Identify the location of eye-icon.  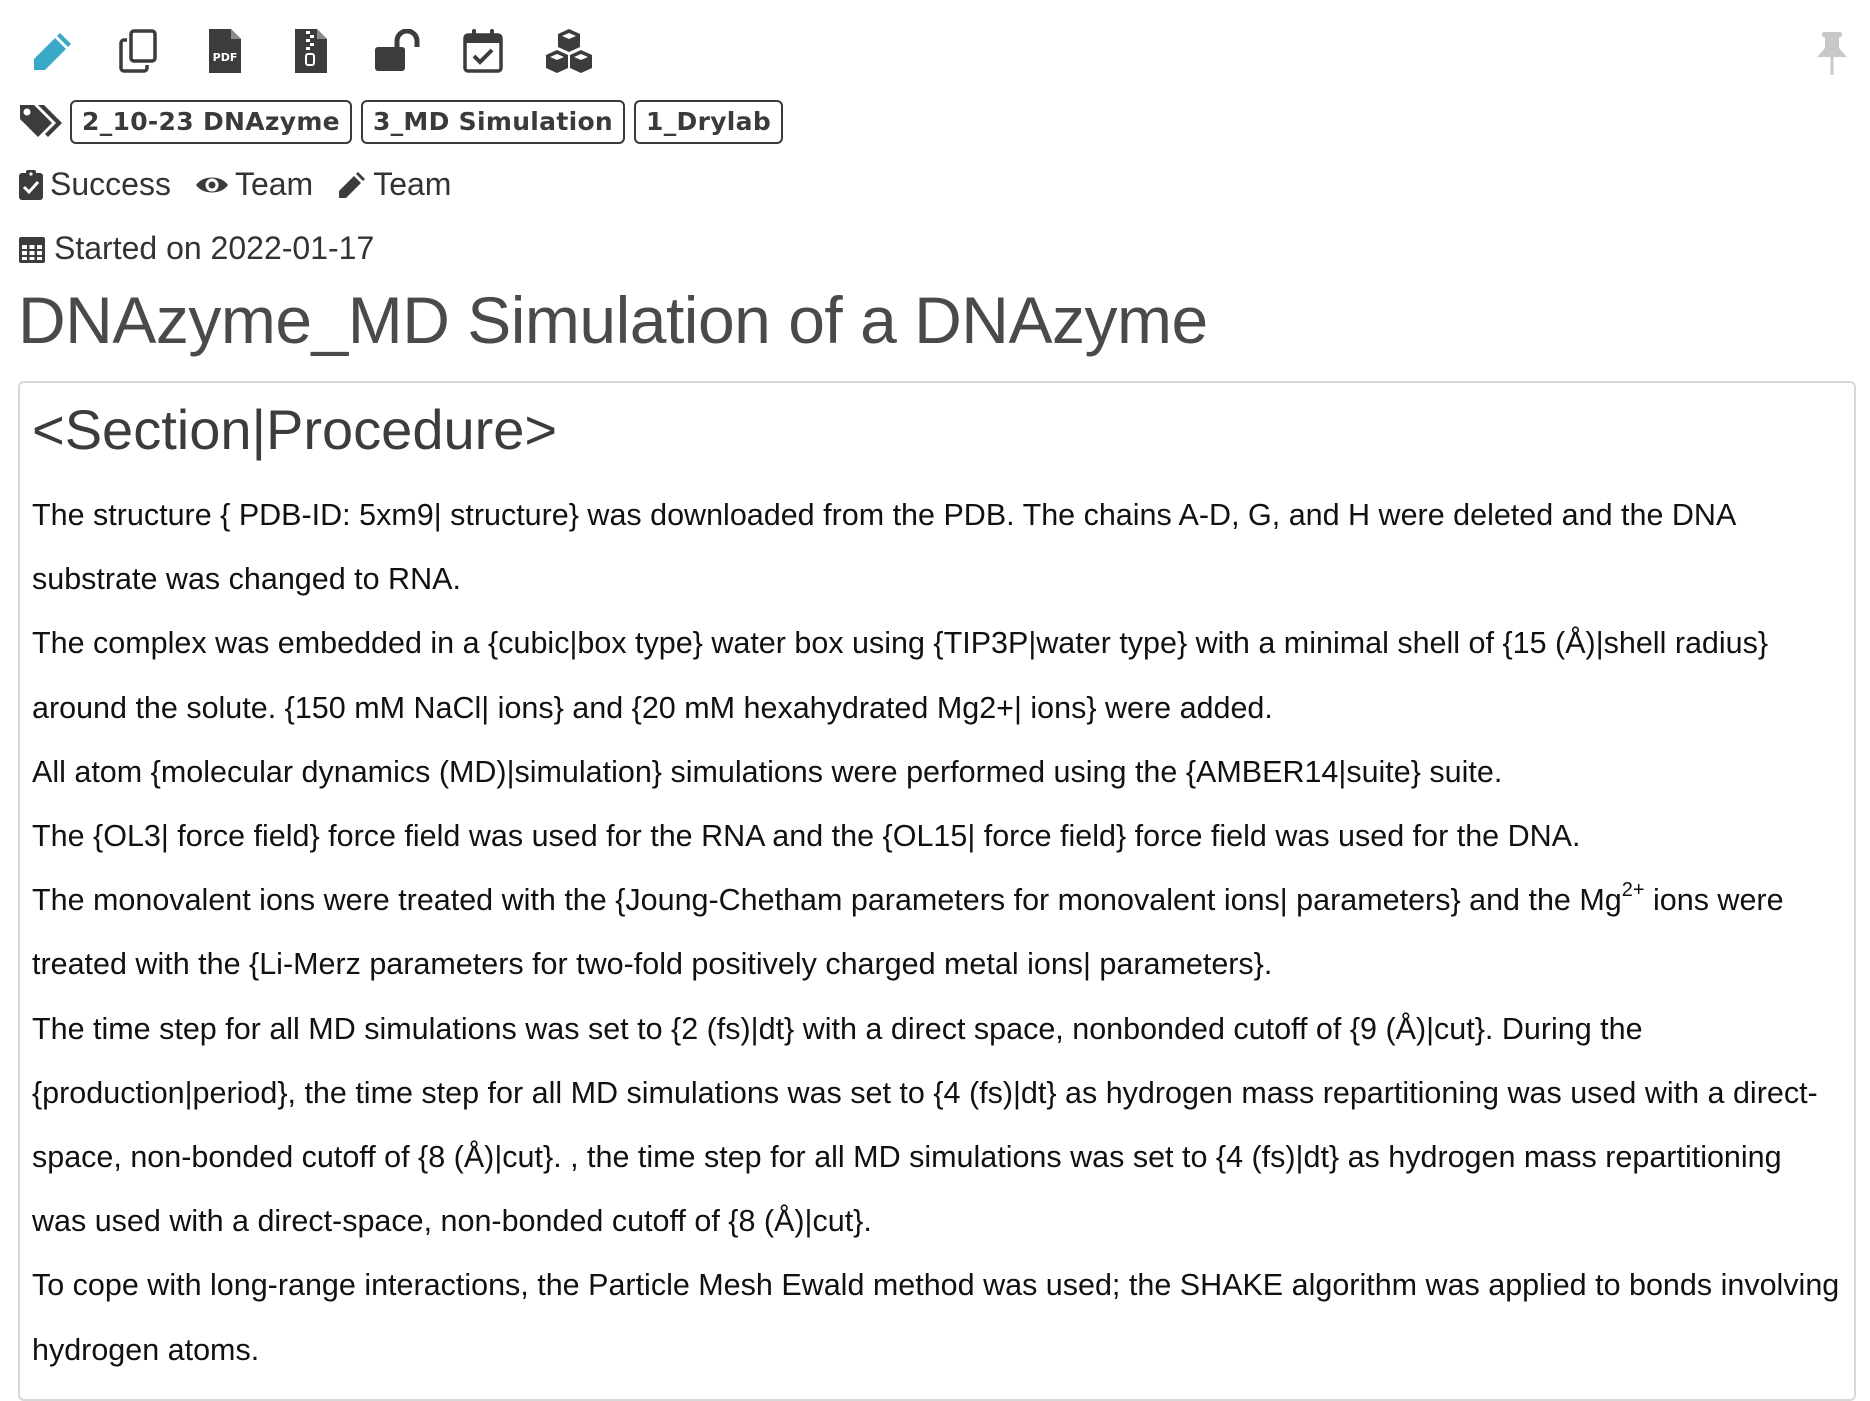
(211, 184).